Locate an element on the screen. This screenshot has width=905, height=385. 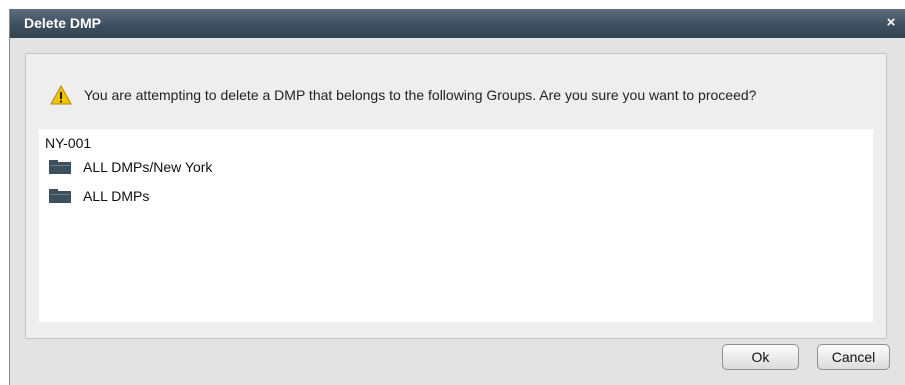
group-label: ALL DMPs is located at coordinates (116, 196).